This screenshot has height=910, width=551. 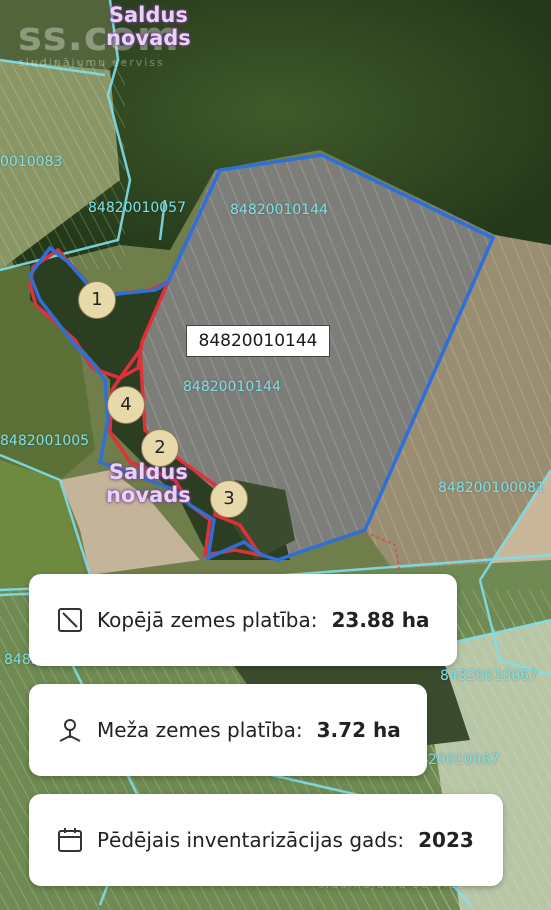 I want to click on parcel-label: 84820010067, so click(x=489, y=676).